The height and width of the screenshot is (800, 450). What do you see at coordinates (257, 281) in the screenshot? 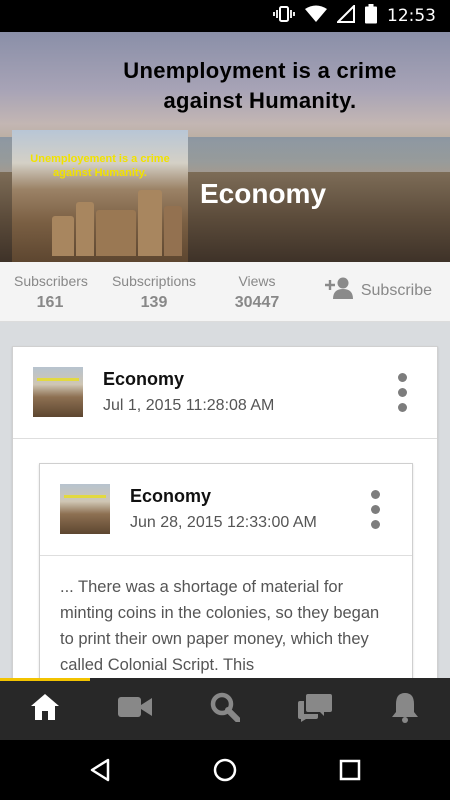
I see `views-label: Views` at bounding box center [257, 281].